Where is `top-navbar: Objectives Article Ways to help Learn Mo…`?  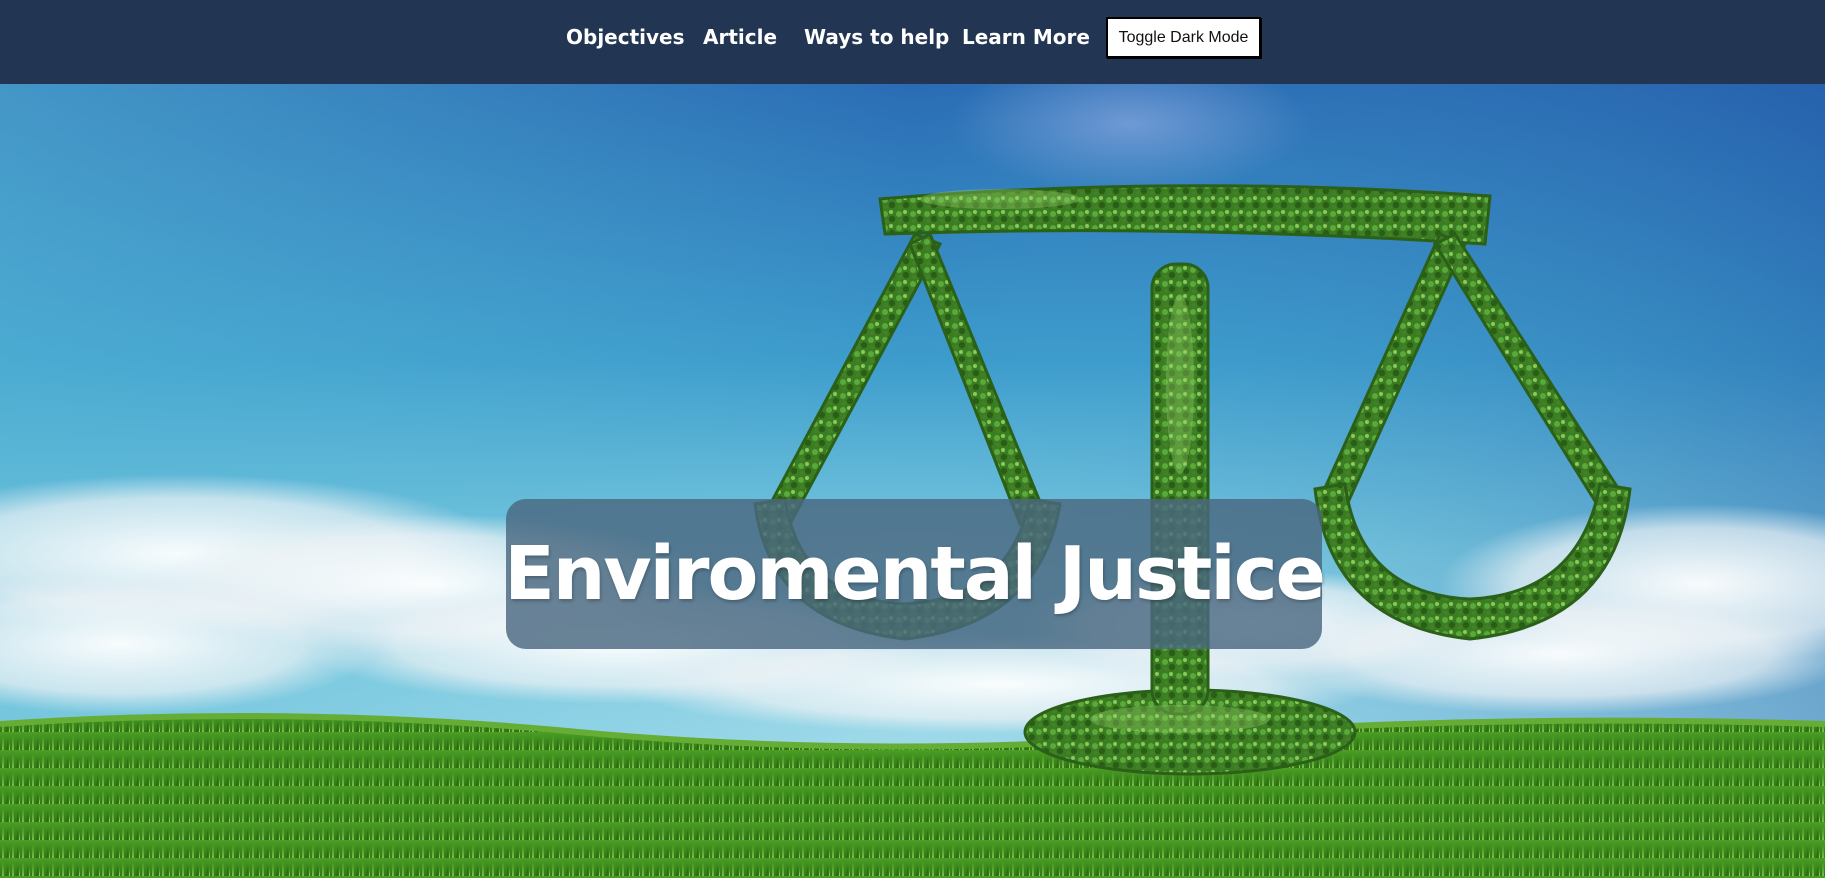
top-navbar: Objectives Article Ways to help Learn Mo… is located at coordinates (912, 42).